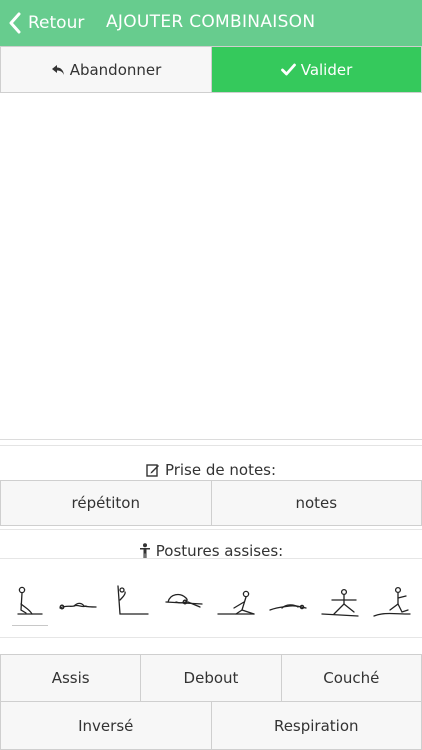  What do you see at coordinates (288, 69) in the screenshot?
I see `check-icon` at bounding box center [288, 69].